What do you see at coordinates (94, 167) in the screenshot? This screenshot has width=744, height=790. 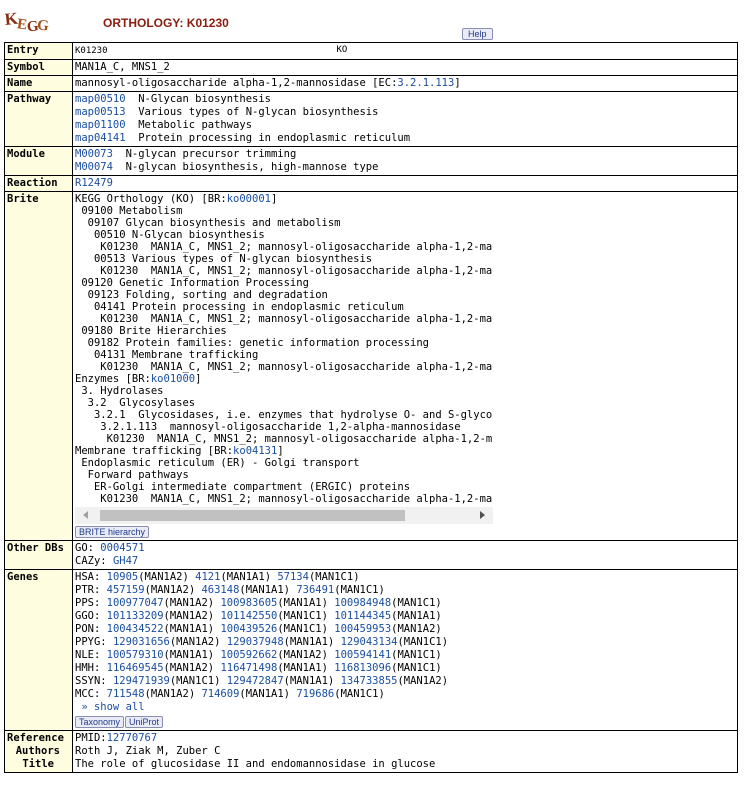 I see `module-link: M00074` at bounding box center [94, 167].